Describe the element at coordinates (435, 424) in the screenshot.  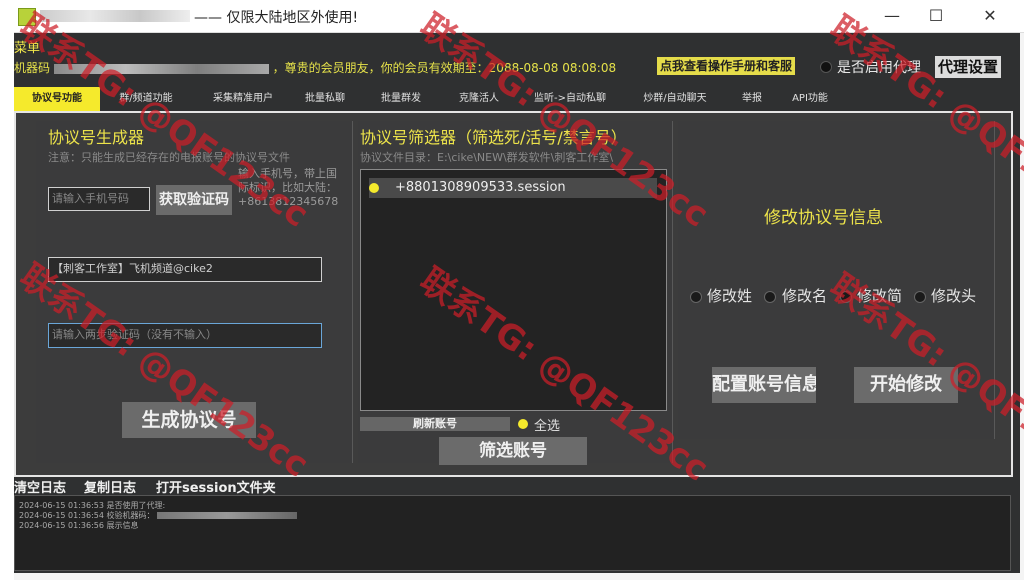
I see `refresh-accounts-button: 刷新账号` at that location.